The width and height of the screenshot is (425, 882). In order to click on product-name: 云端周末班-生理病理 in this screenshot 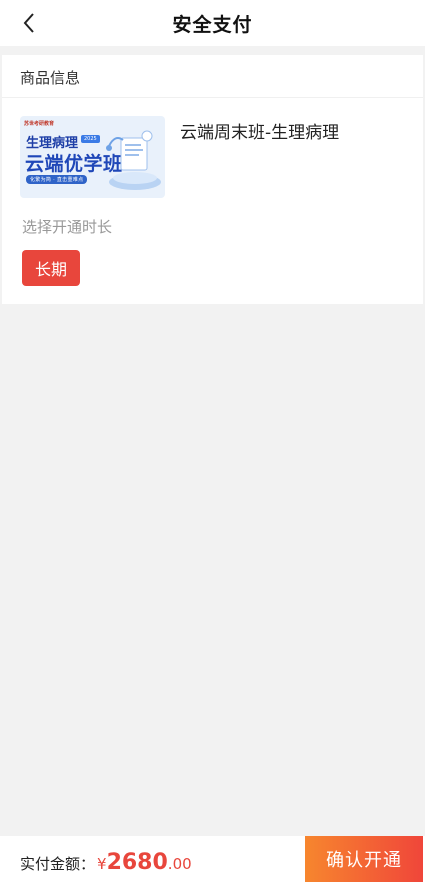, I will do `click(260, 133)`.